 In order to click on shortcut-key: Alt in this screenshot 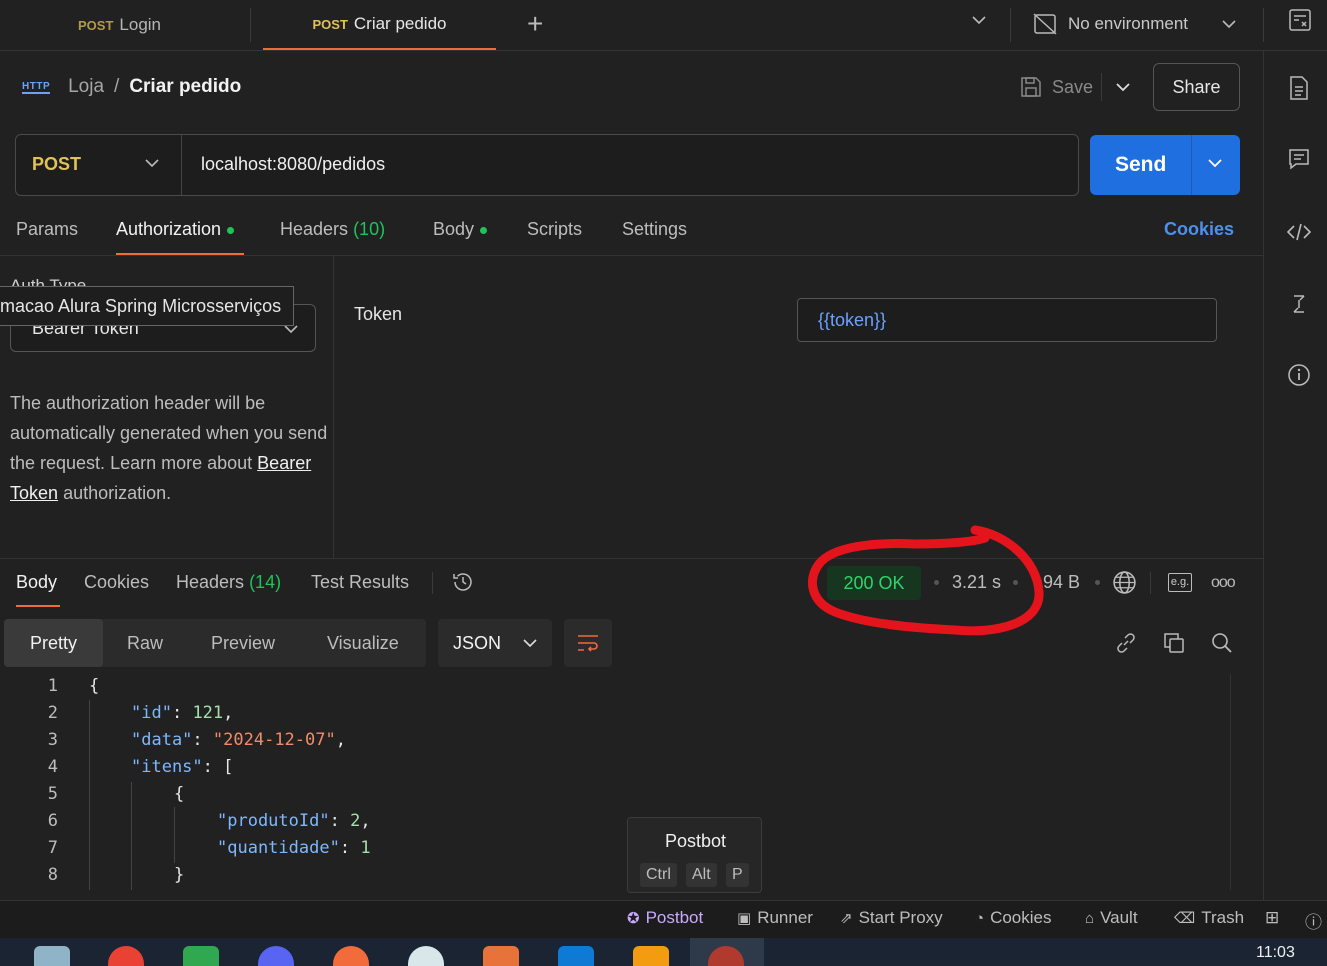, I will do `click(701, 875)`.